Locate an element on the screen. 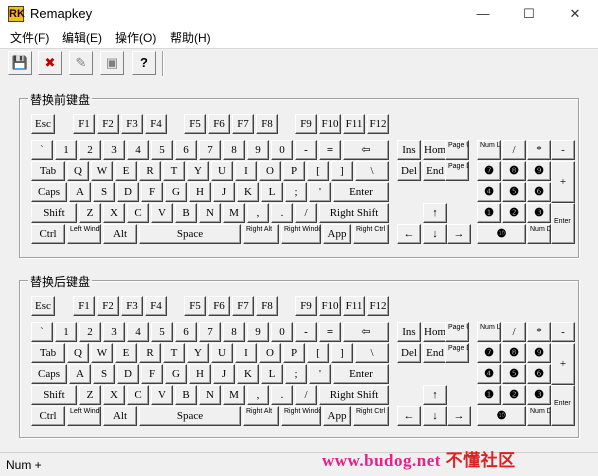 Image resolution: width=598 pixels, height=476 pixels. before-key-num-del: Num Del is located at coordinates (539, 234).